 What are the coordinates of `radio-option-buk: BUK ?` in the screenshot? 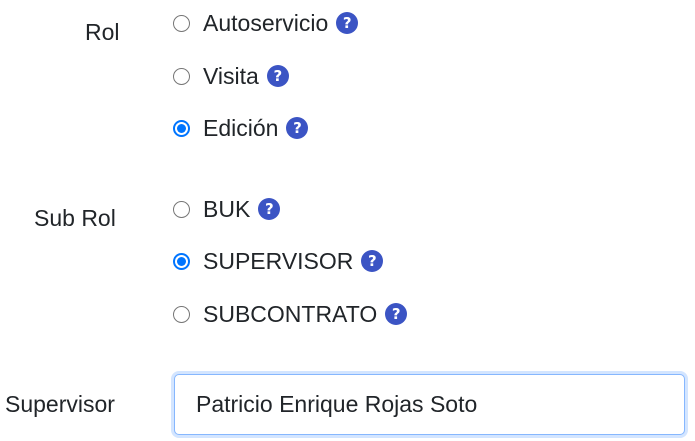 It's located at (227, 209).